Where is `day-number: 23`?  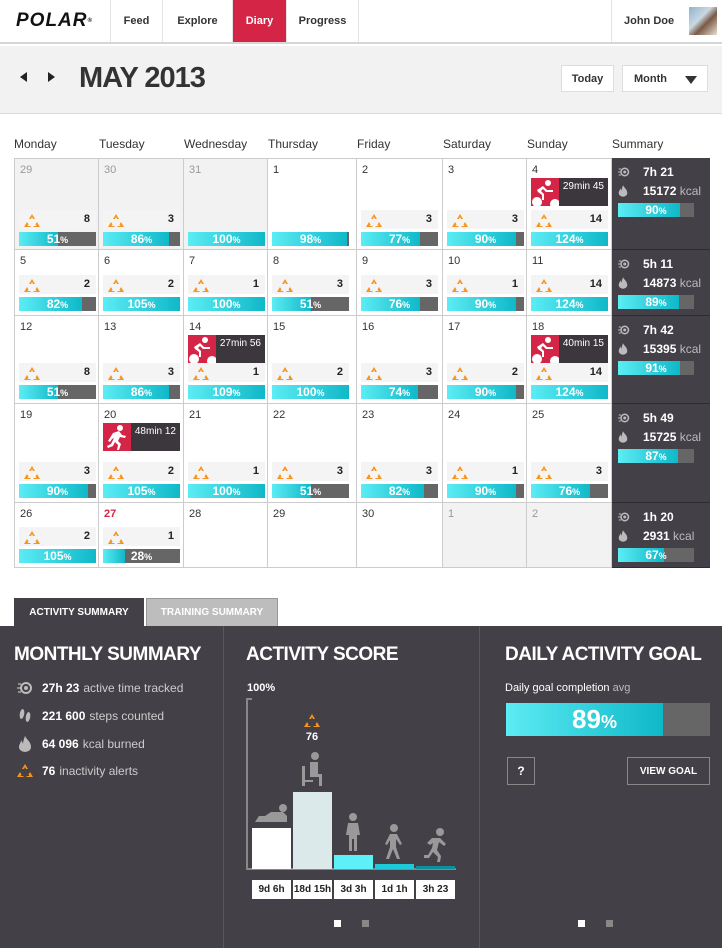
day-number: 23 is located at coordinates (368, 415).